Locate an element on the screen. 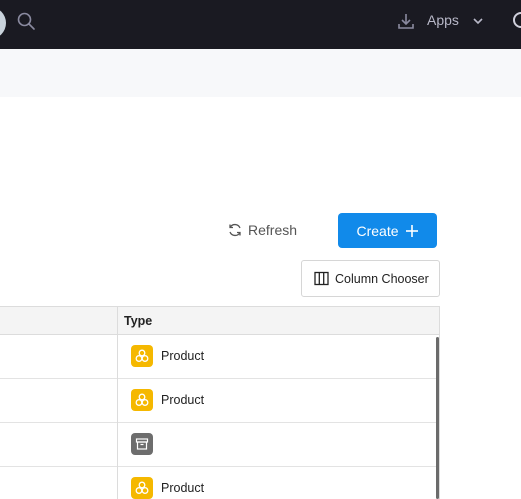 This screenshot has width=521, height=499. table-row is located at coordinates (219, 445).